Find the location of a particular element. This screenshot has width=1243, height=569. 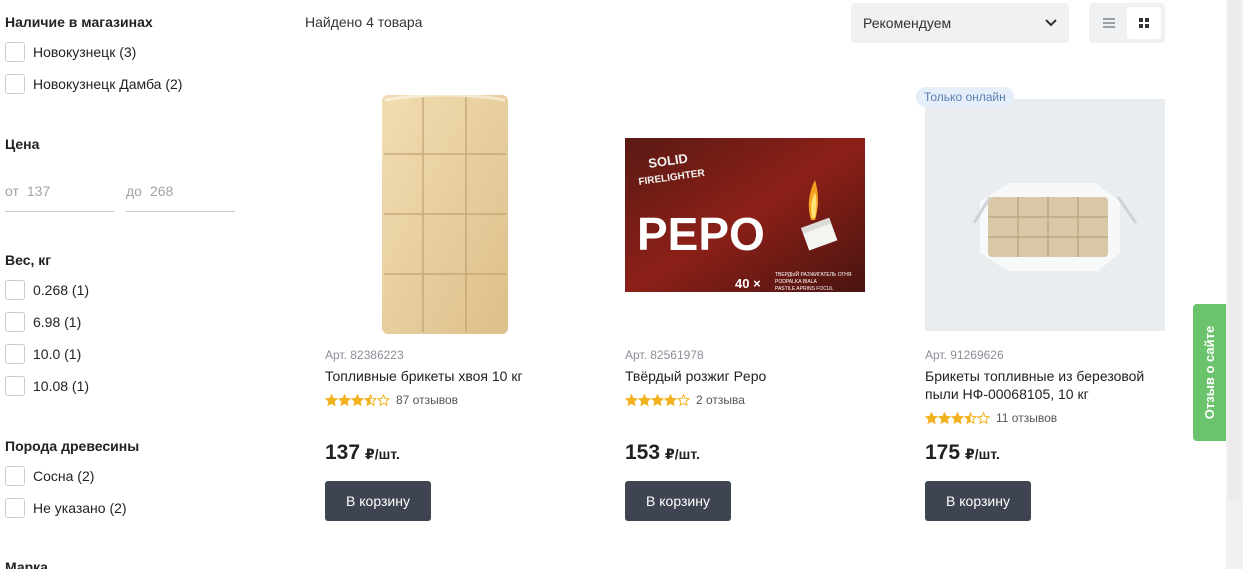

grid-view-button is located at coordinates (1144, 23).